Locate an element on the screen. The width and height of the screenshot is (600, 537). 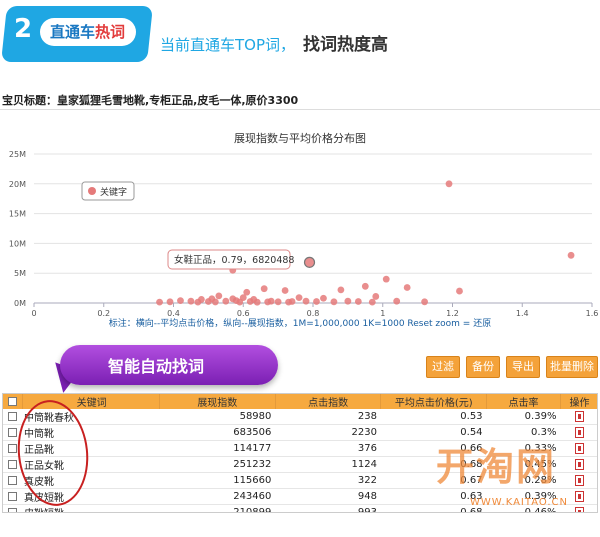
x-tick-label: 0.4 is located at coordinates (173, 313).